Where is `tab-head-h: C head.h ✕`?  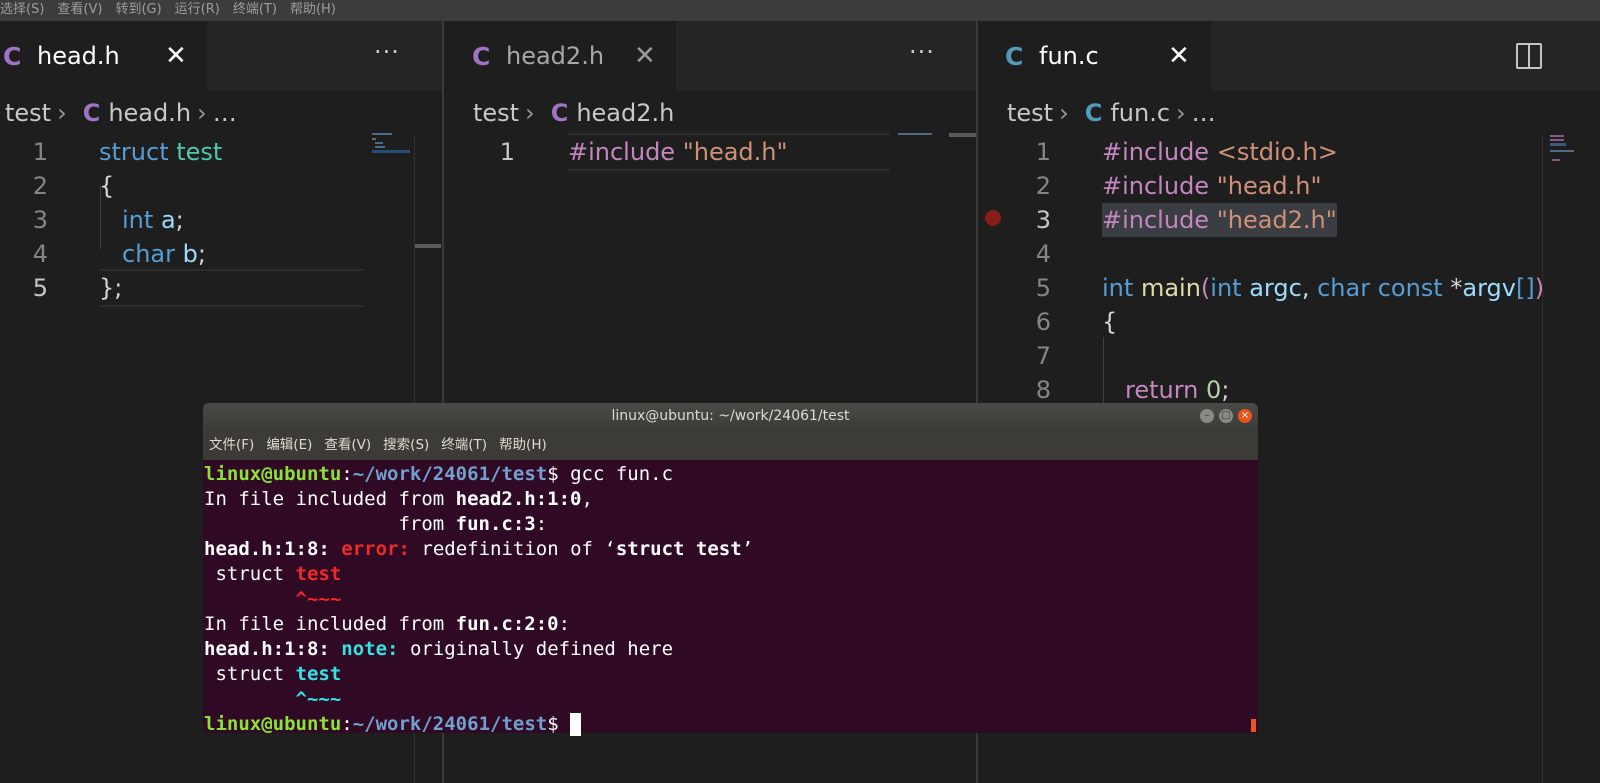 tab-head-h: C head.h ✕ is located at coordinates (103, 56).